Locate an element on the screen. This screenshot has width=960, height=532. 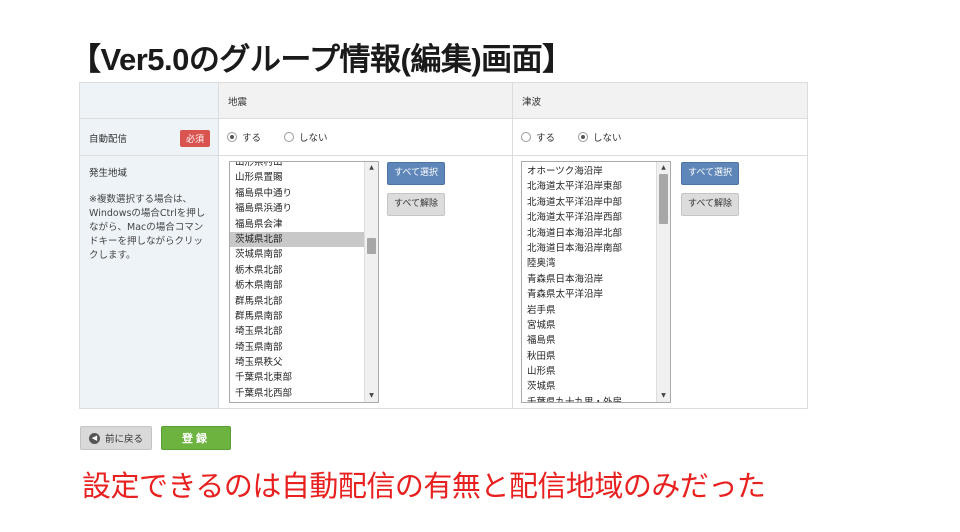
tsunami-region-option: 北海道太平洋沿岸中部 is located at coordinates (589, 202).